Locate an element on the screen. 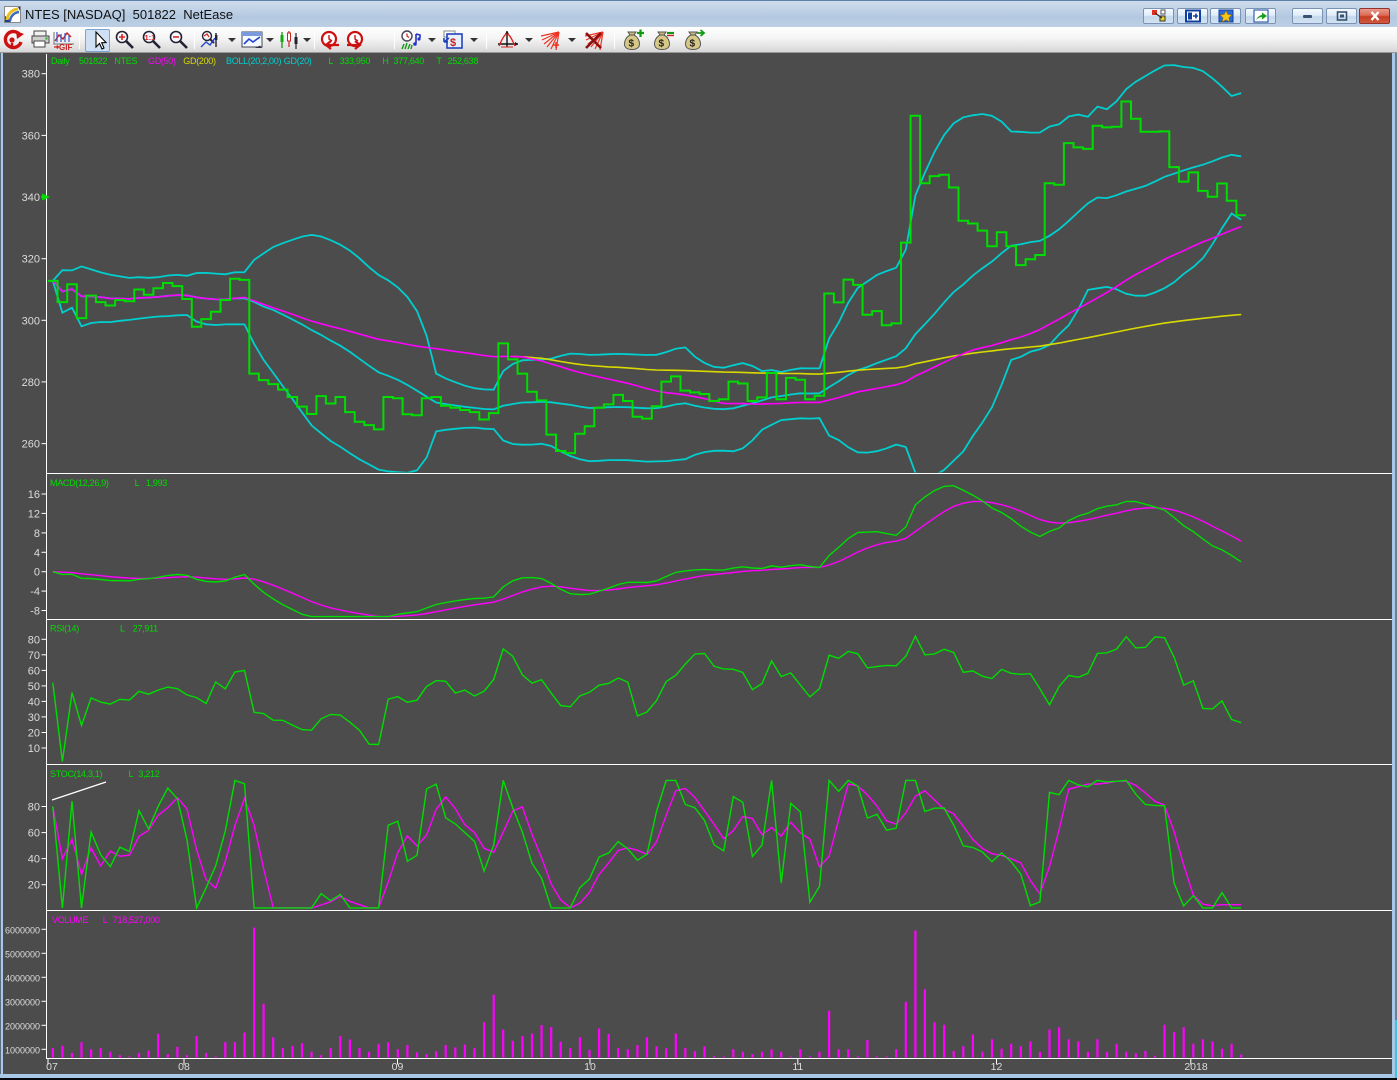 The height and width of the screenshot is (1080, 1397). svg-text: GD(200) is located at coordinates (199, 61).